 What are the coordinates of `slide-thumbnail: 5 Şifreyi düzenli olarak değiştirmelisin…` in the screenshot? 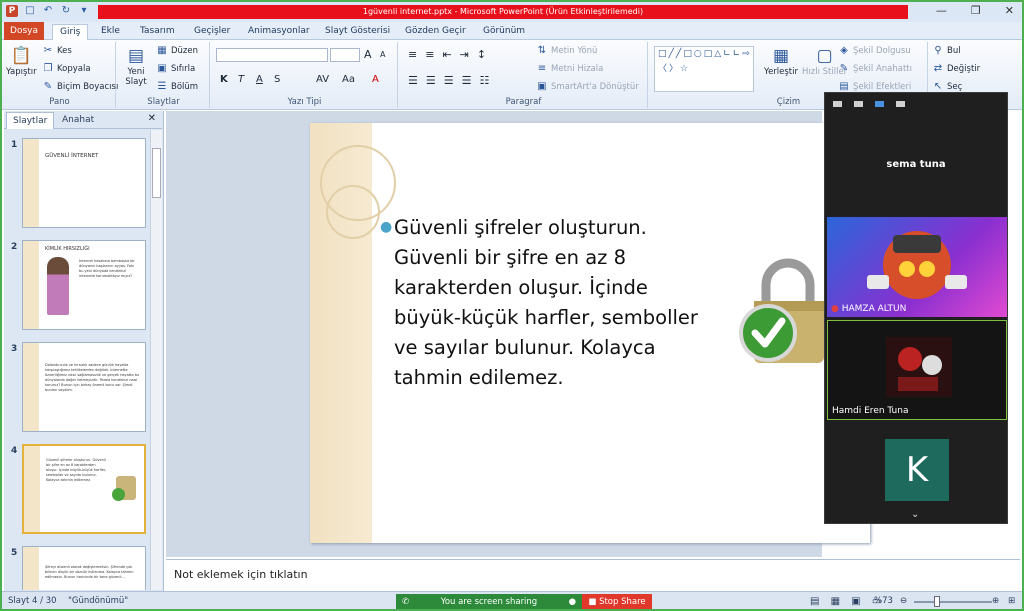 It's located at (77, 567).